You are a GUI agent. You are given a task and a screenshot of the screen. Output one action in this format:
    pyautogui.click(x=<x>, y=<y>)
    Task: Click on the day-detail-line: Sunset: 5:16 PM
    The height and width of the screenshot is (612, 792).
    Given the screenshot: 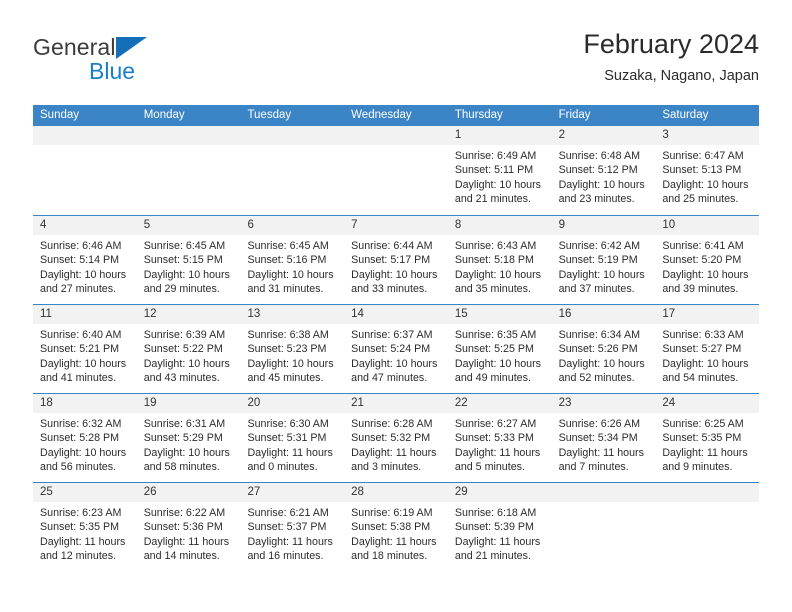 What is the action you would take?
    pyautogui.click(x=287, y=260)
    